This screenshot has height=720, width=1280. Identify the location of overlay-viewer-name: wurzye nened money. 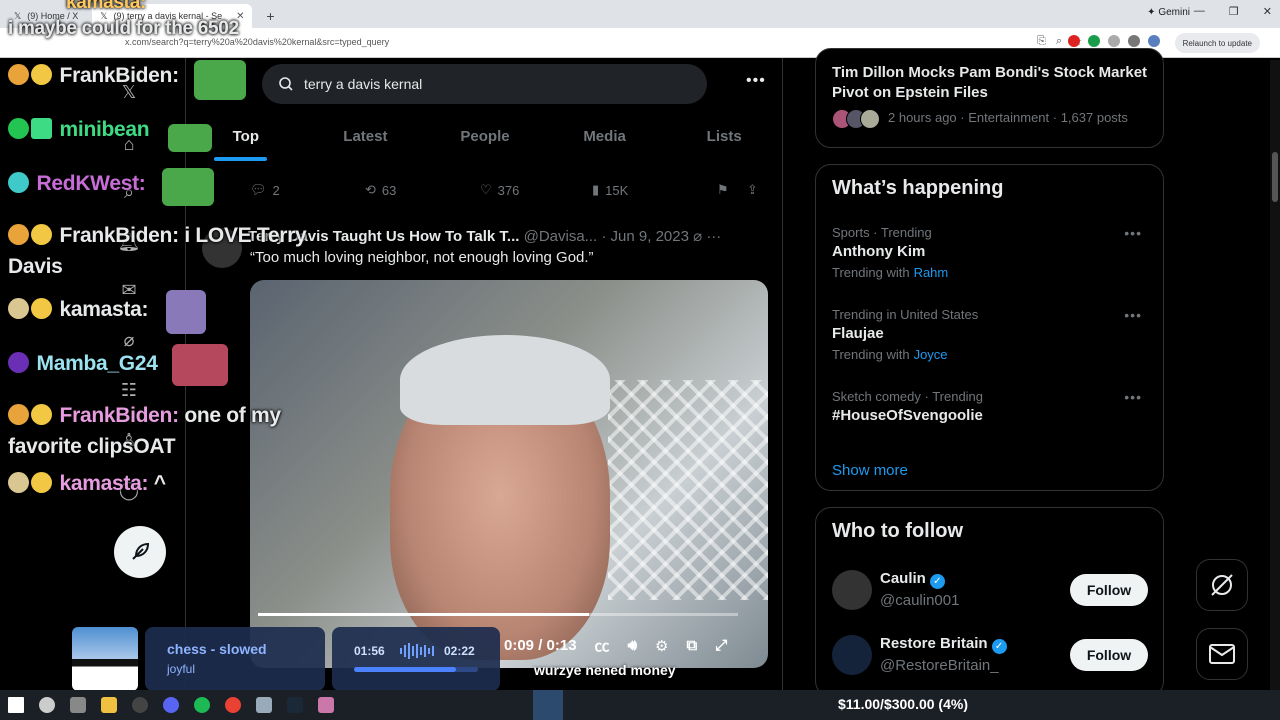
(605, 670).